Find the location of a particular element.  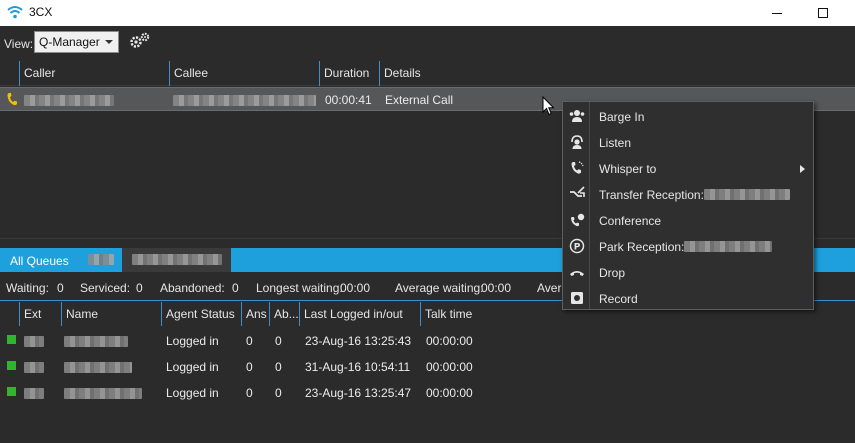

view-select-value: Q-Manager is located at coordinates (69, 42).